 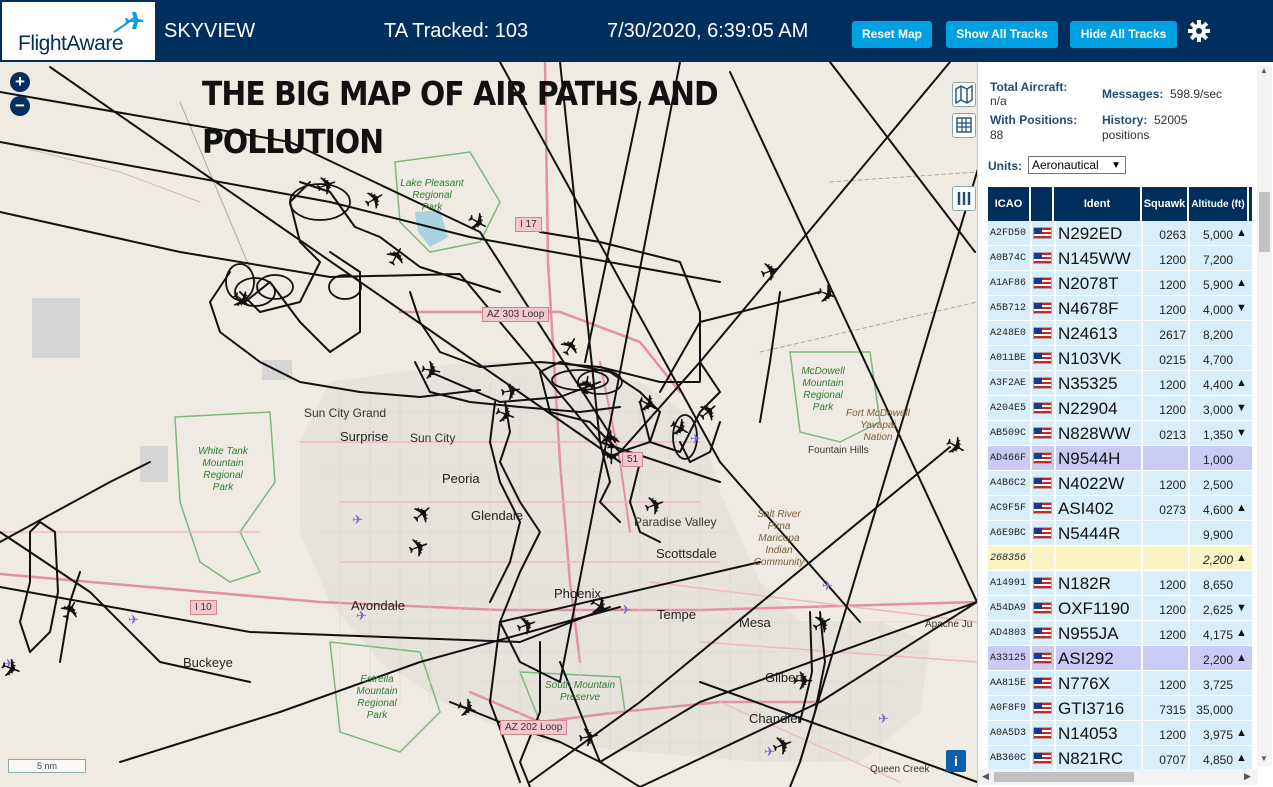 What do you see at coordinates (985, 776) in the screenshot?
I see `scroll-left-icon: ◀` at bounding box center [985, 776].